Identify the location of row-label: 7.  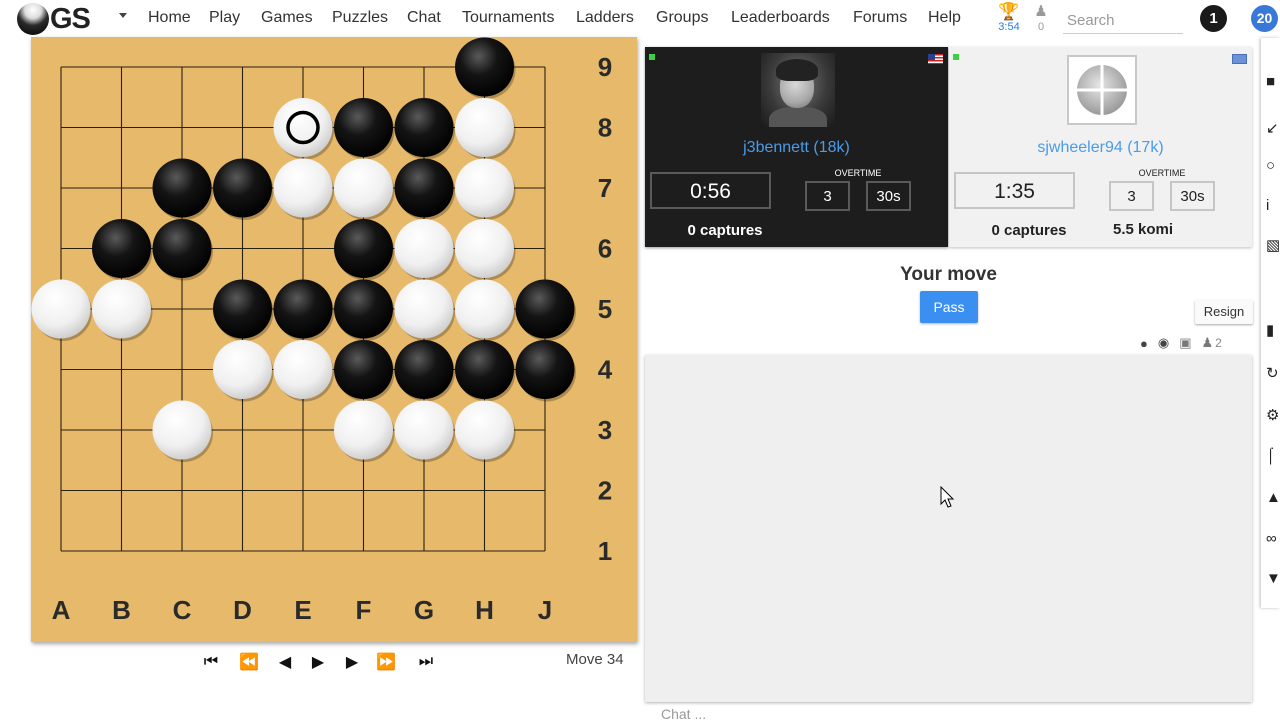
(605, 188).